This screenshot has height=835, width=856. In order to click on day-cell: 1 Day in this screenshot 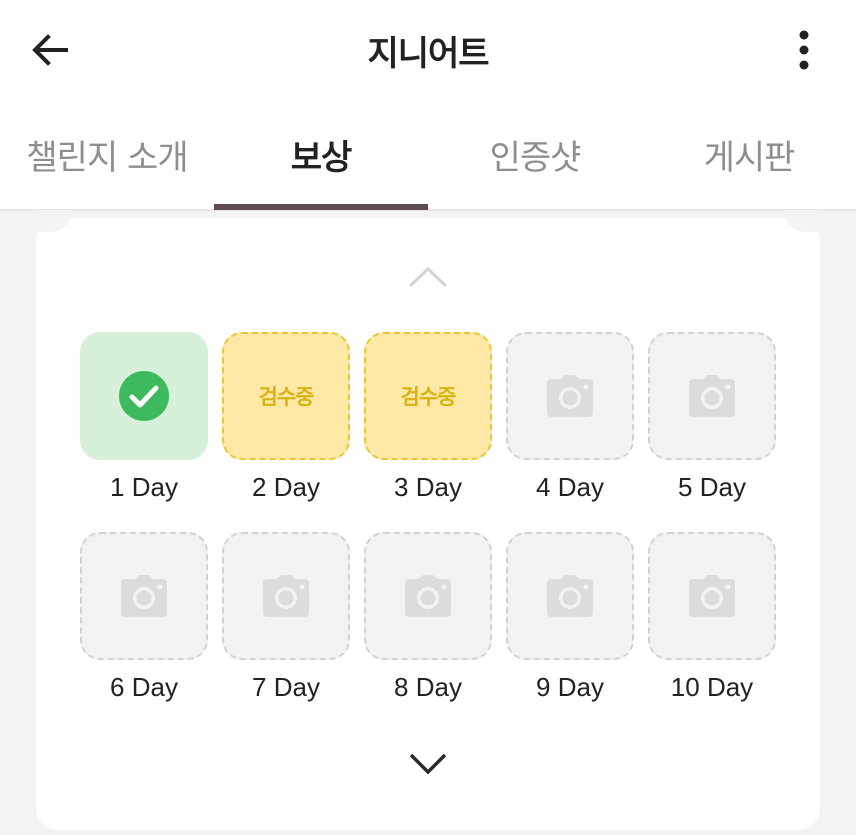, I will do `click(144, 422)`.